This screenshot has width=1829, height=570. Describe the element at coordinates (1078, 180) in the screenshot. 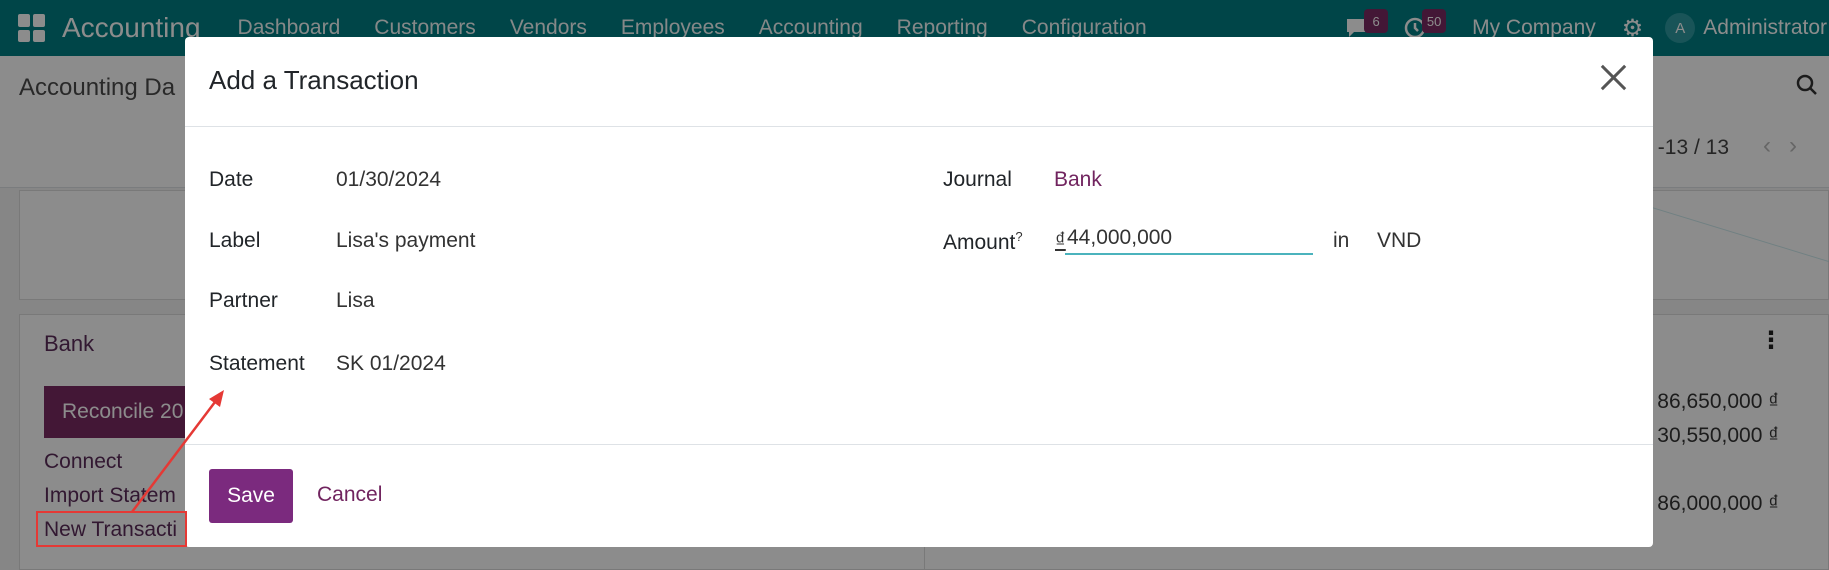

I see `journal-field: Bank` at that location.